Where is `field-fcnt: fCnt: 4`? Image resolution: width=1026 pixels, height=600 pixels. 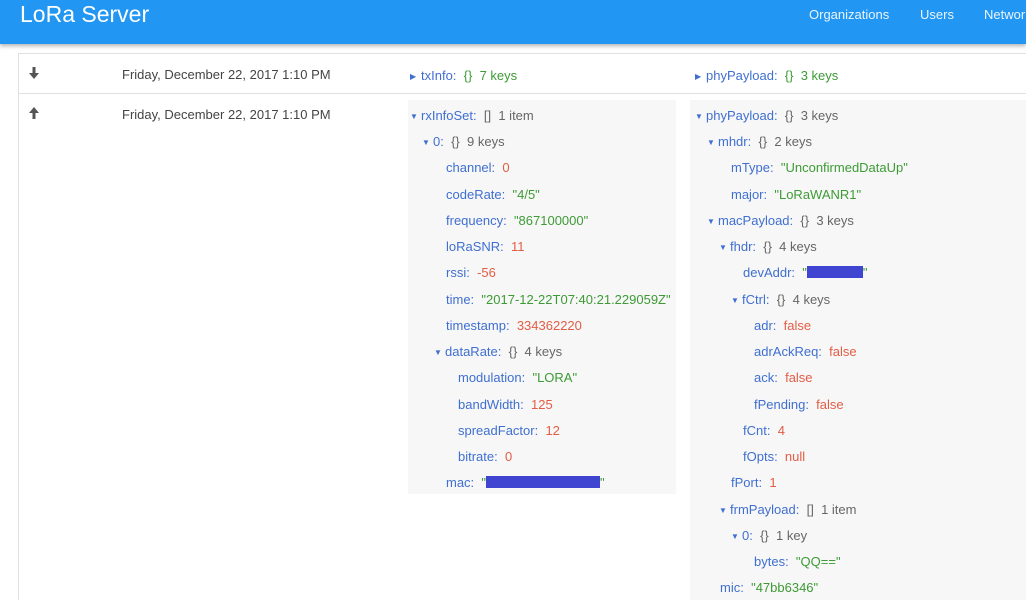
field-fcnt: fCnt: 4 is located at coordinates (764, 430).